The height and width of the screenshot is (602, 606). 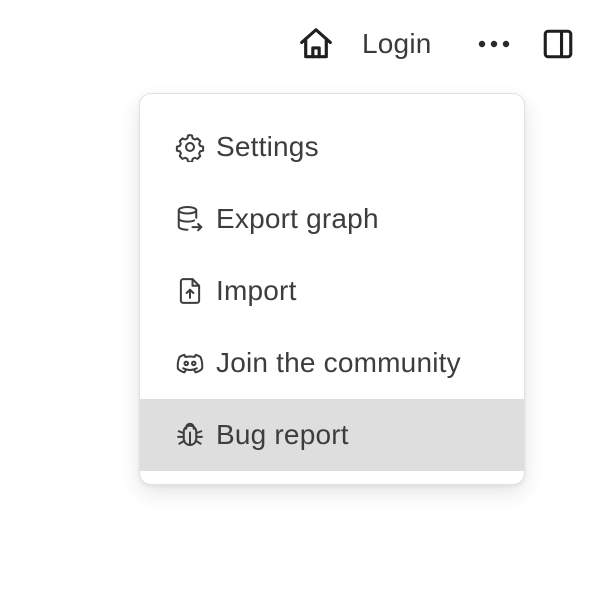 I want to click on menu-item-label: Bug report, so click(x=282, y=434).